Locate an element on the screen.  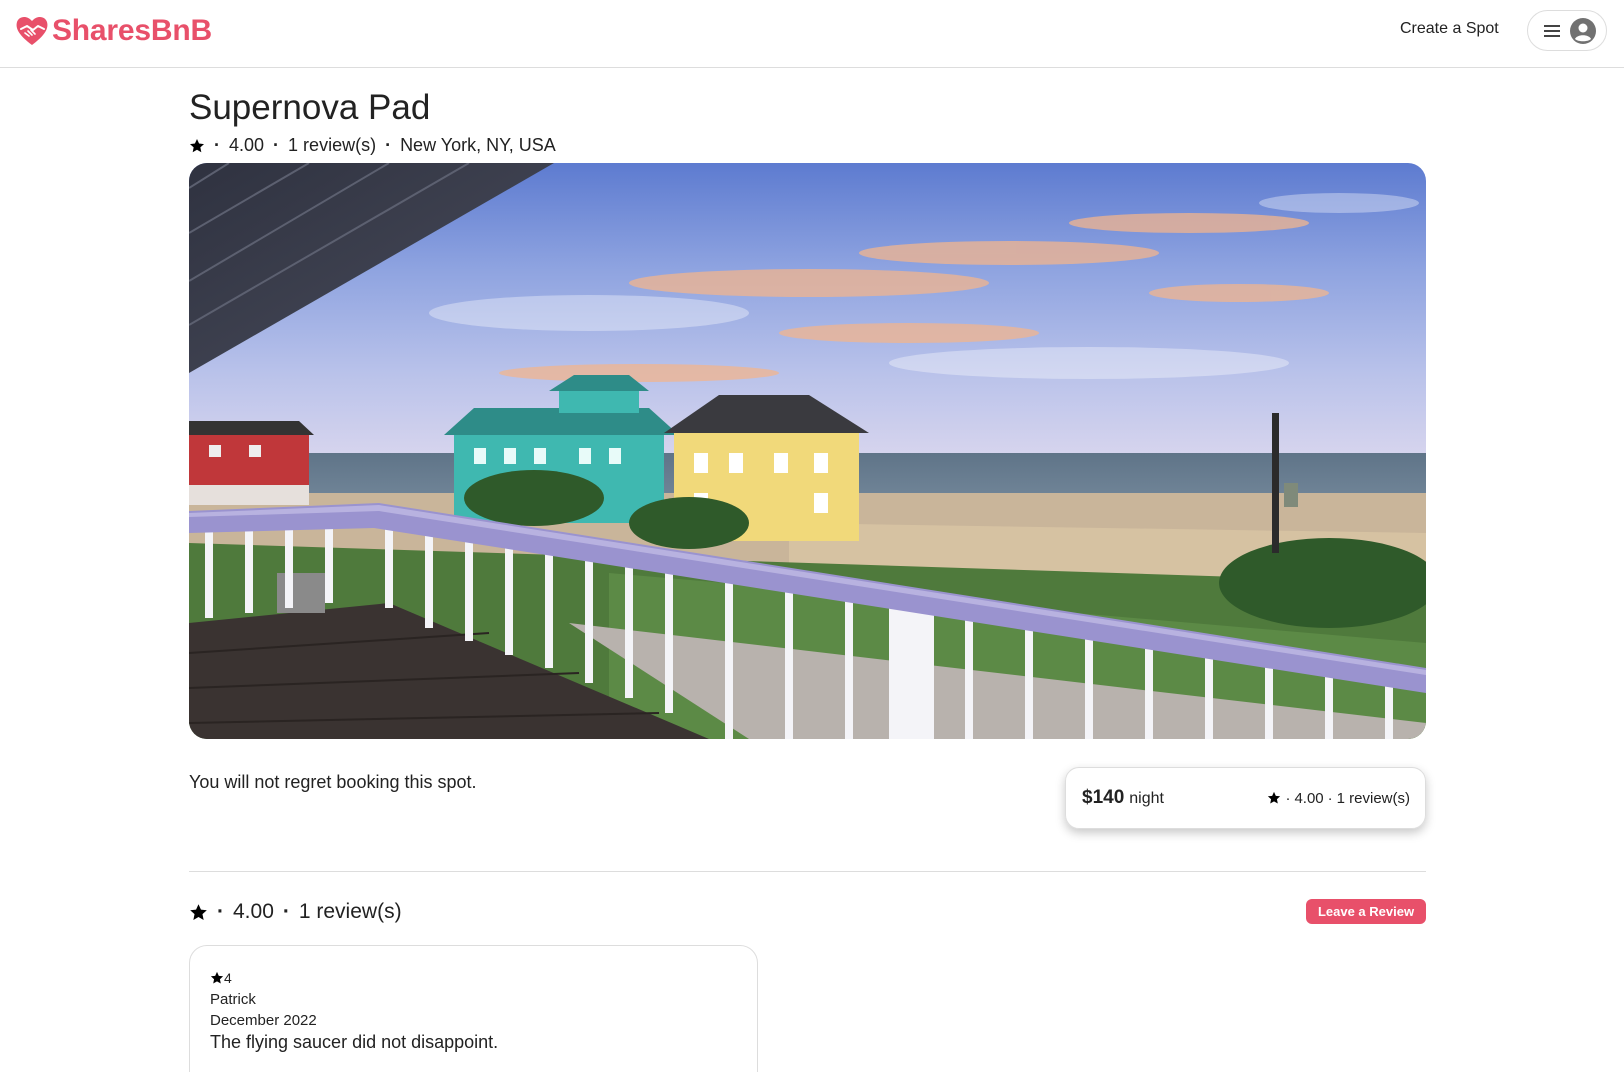
review-author: Patrick is located at coordinates (233, 999).